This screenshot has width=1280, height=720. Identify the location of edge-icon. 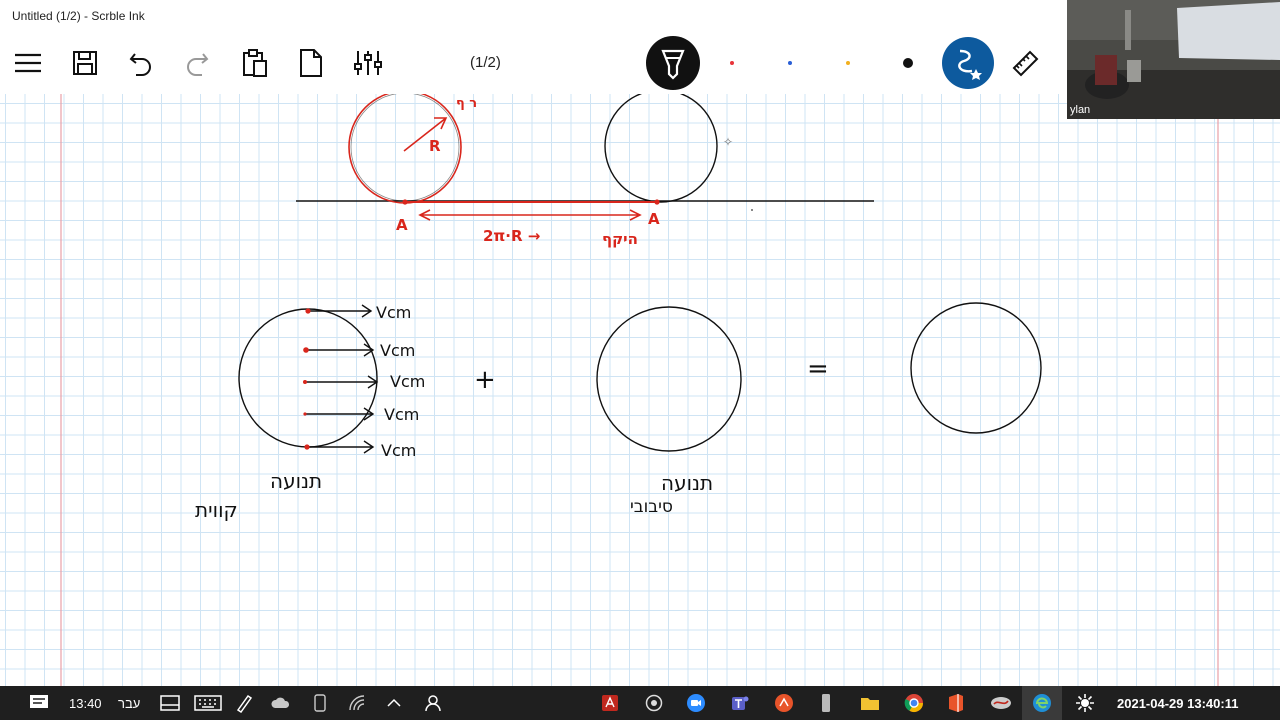
(1042, 703).